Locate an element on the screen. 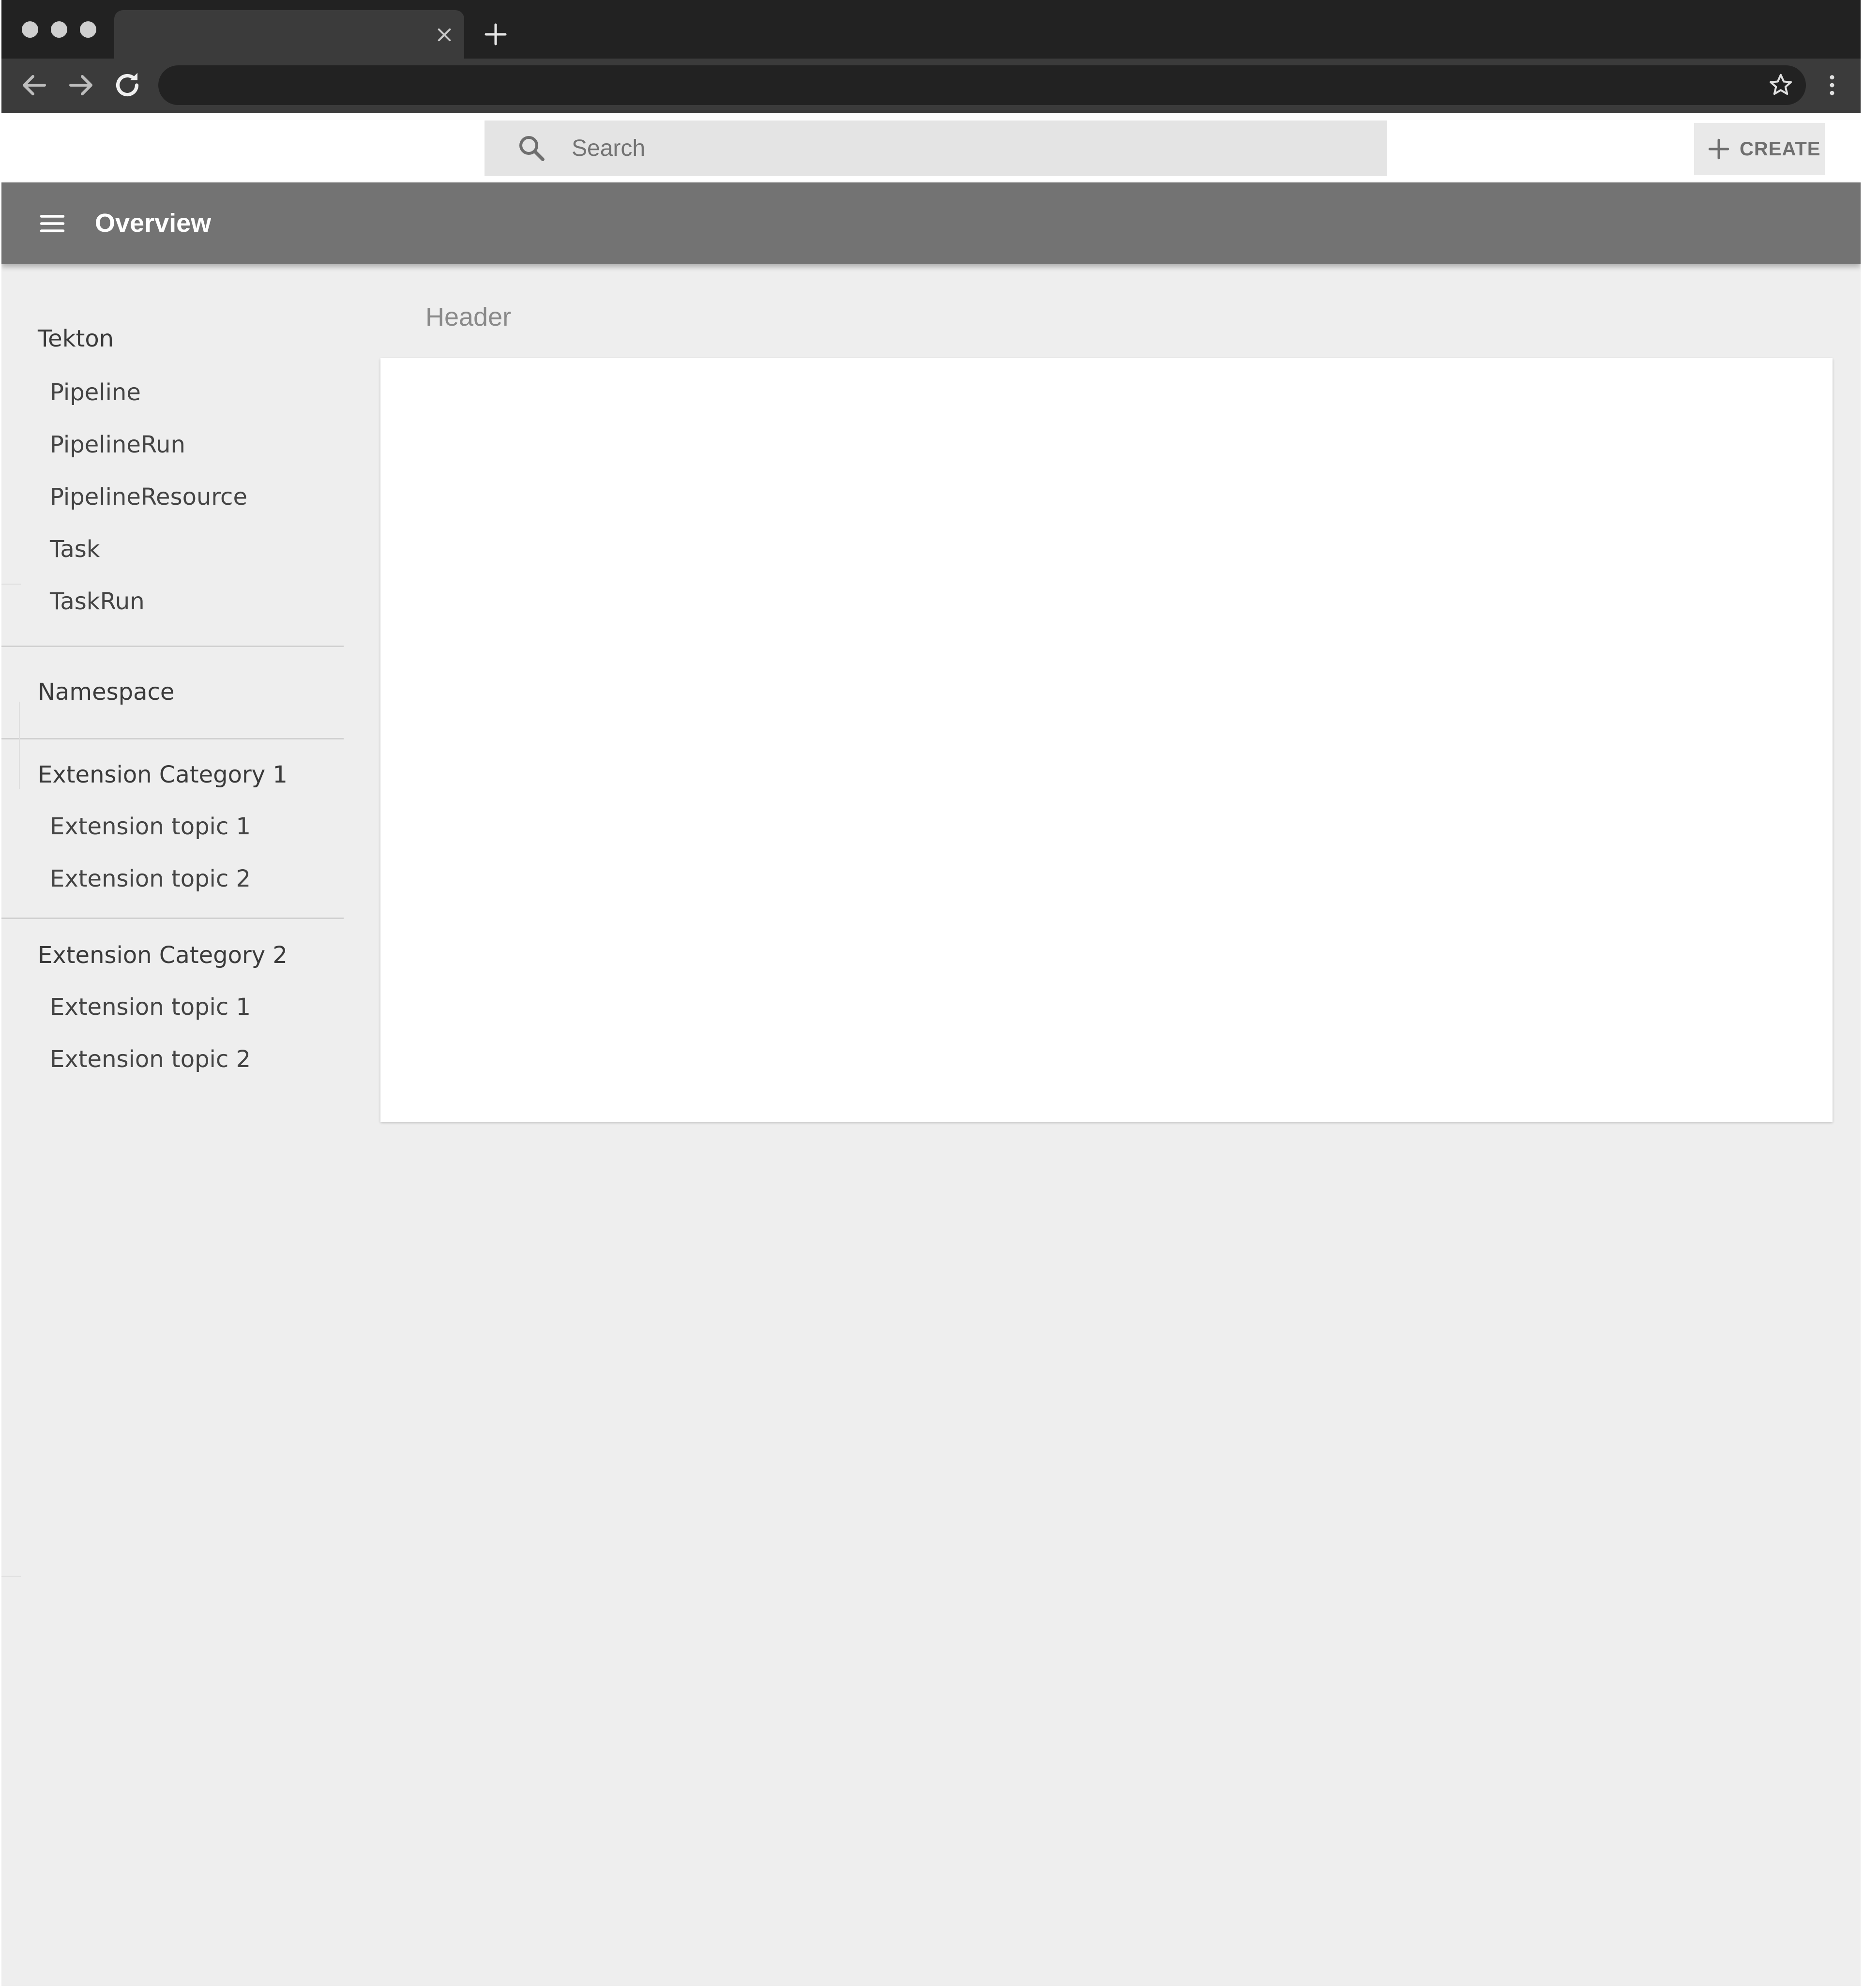 This screenshot has width=1864, height=1988. create-button-label: CREATE is located at coordinates (1780, 149).